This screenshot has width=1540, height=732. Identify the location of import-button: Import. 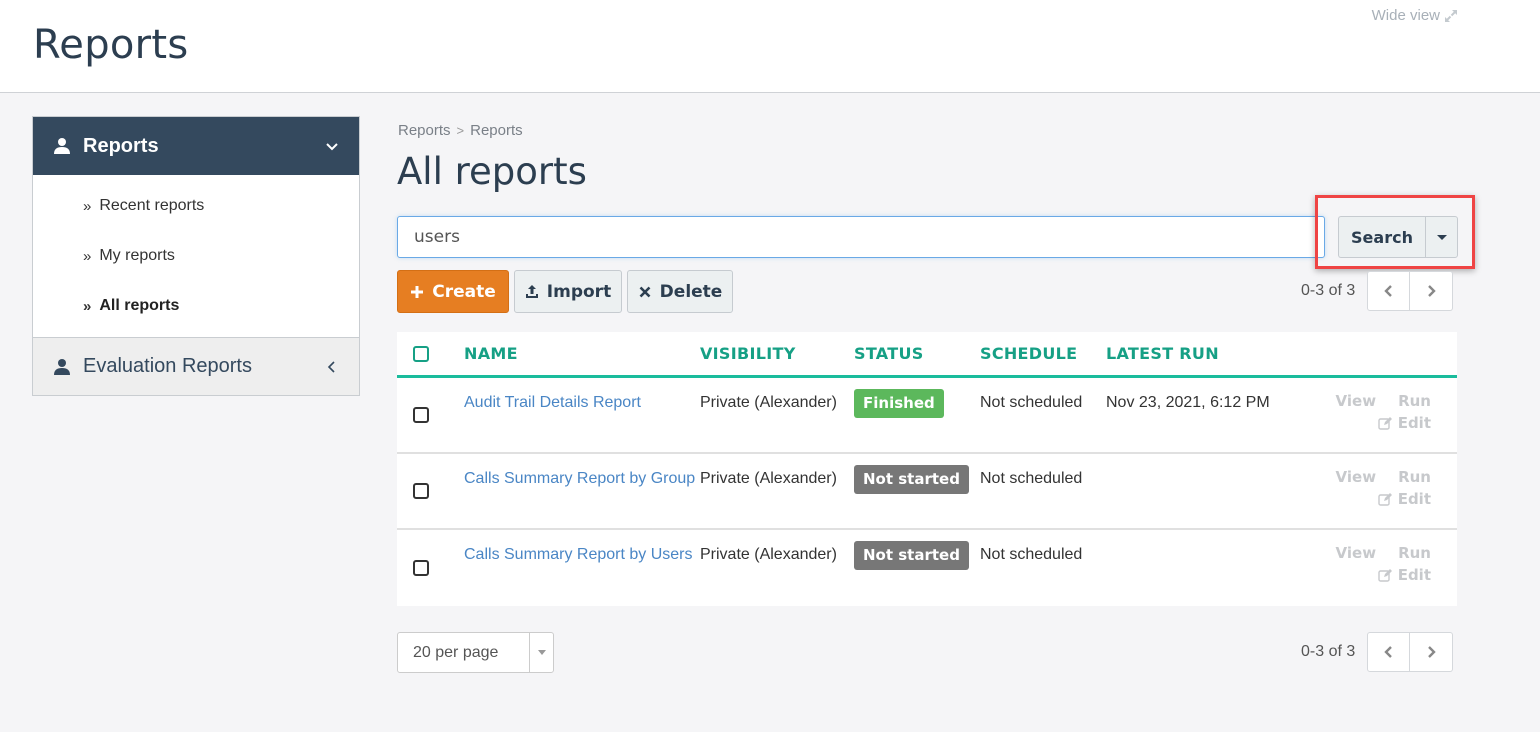
(568, 291).